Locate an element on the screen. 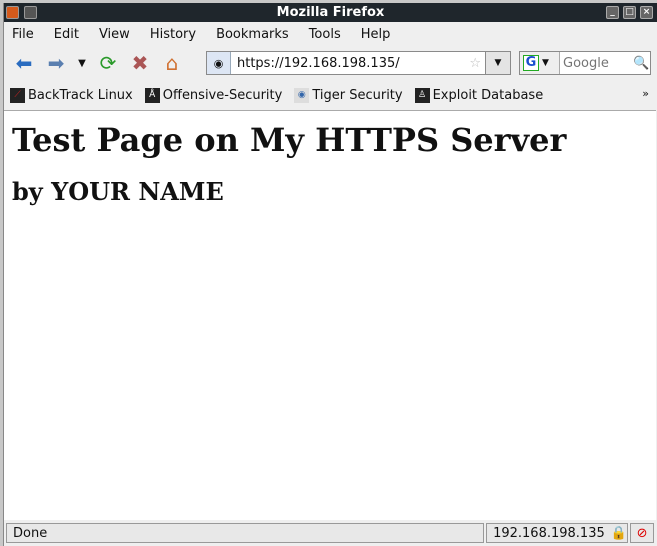  bookmark-star-icon: ☆ is located at coordinates (475, 63).